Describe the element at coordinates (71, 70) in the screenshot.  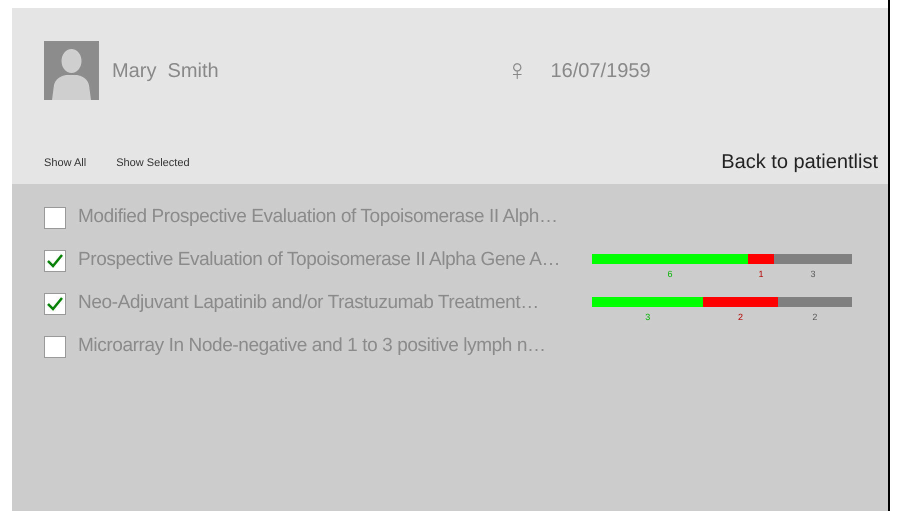
I see `avatar-icon` at that location.